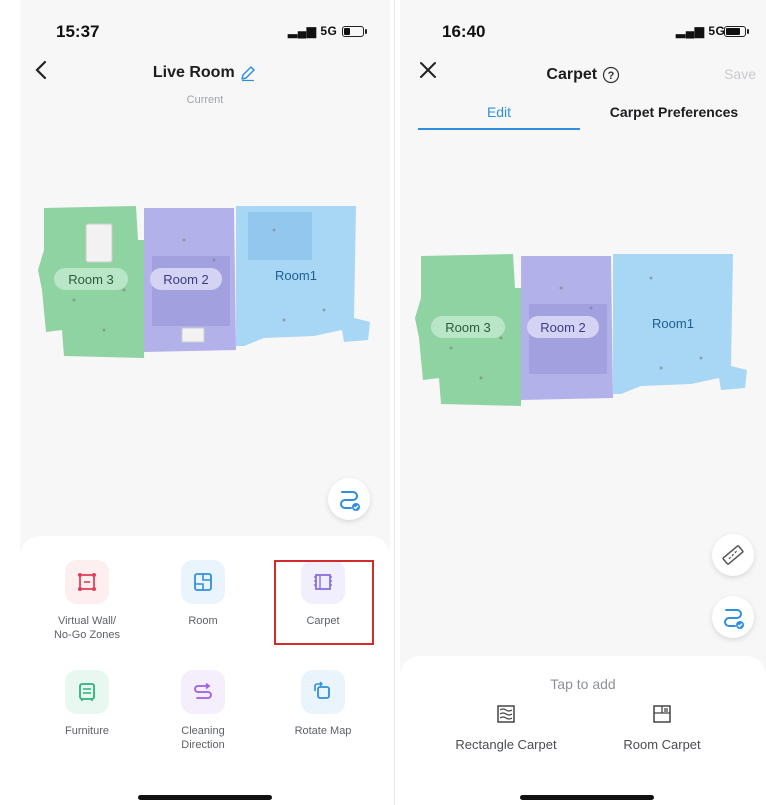  Describe the element at coordinates (583, 684) in the screenshot. I see `tap-to-add-hint: Tap to add` at that location.